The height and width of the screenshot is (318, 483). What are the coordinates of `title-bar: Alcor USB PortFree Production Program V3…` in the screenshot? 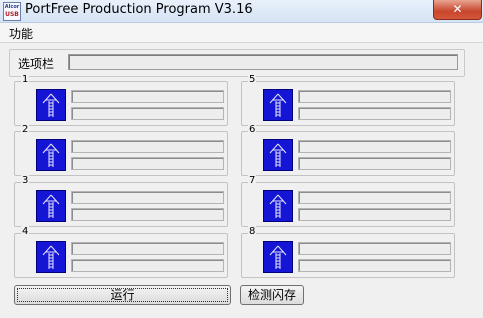 It's located at (241, 11).